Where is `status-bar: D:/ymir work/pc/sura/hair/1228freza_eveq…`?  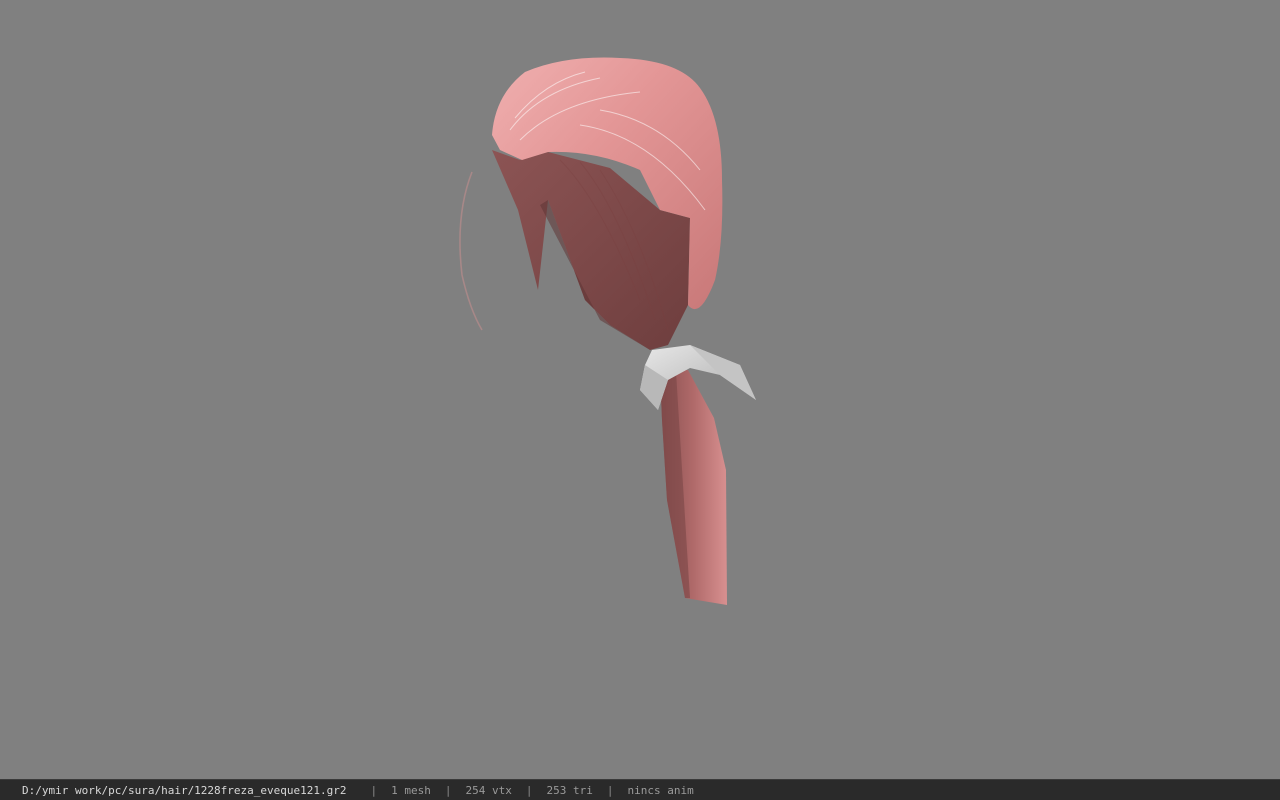 status-bar: D:/ymir work/pc/sura/hair/1228freza_eveq… is located at coordinates (640, 789).